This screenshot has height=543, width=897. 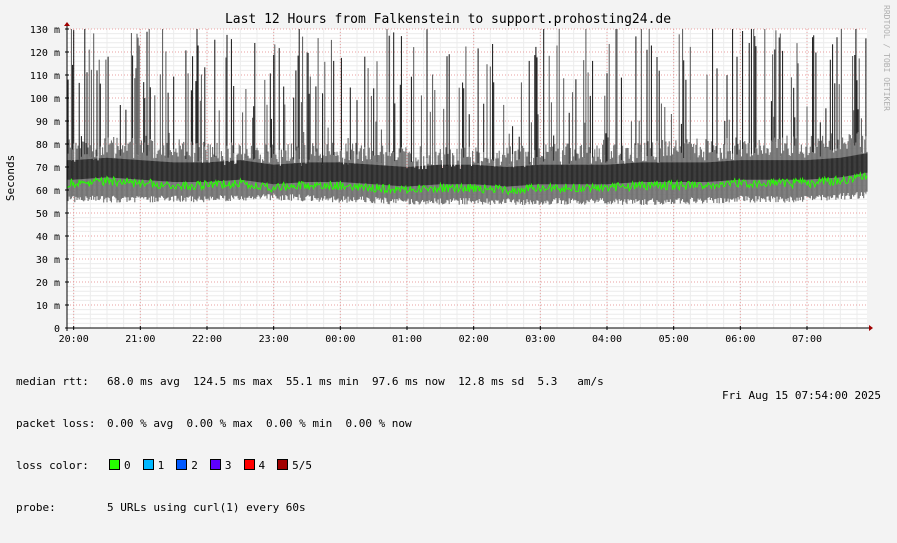 I want to click on y-tick-label: 10 m, so click(x=48, y=306).